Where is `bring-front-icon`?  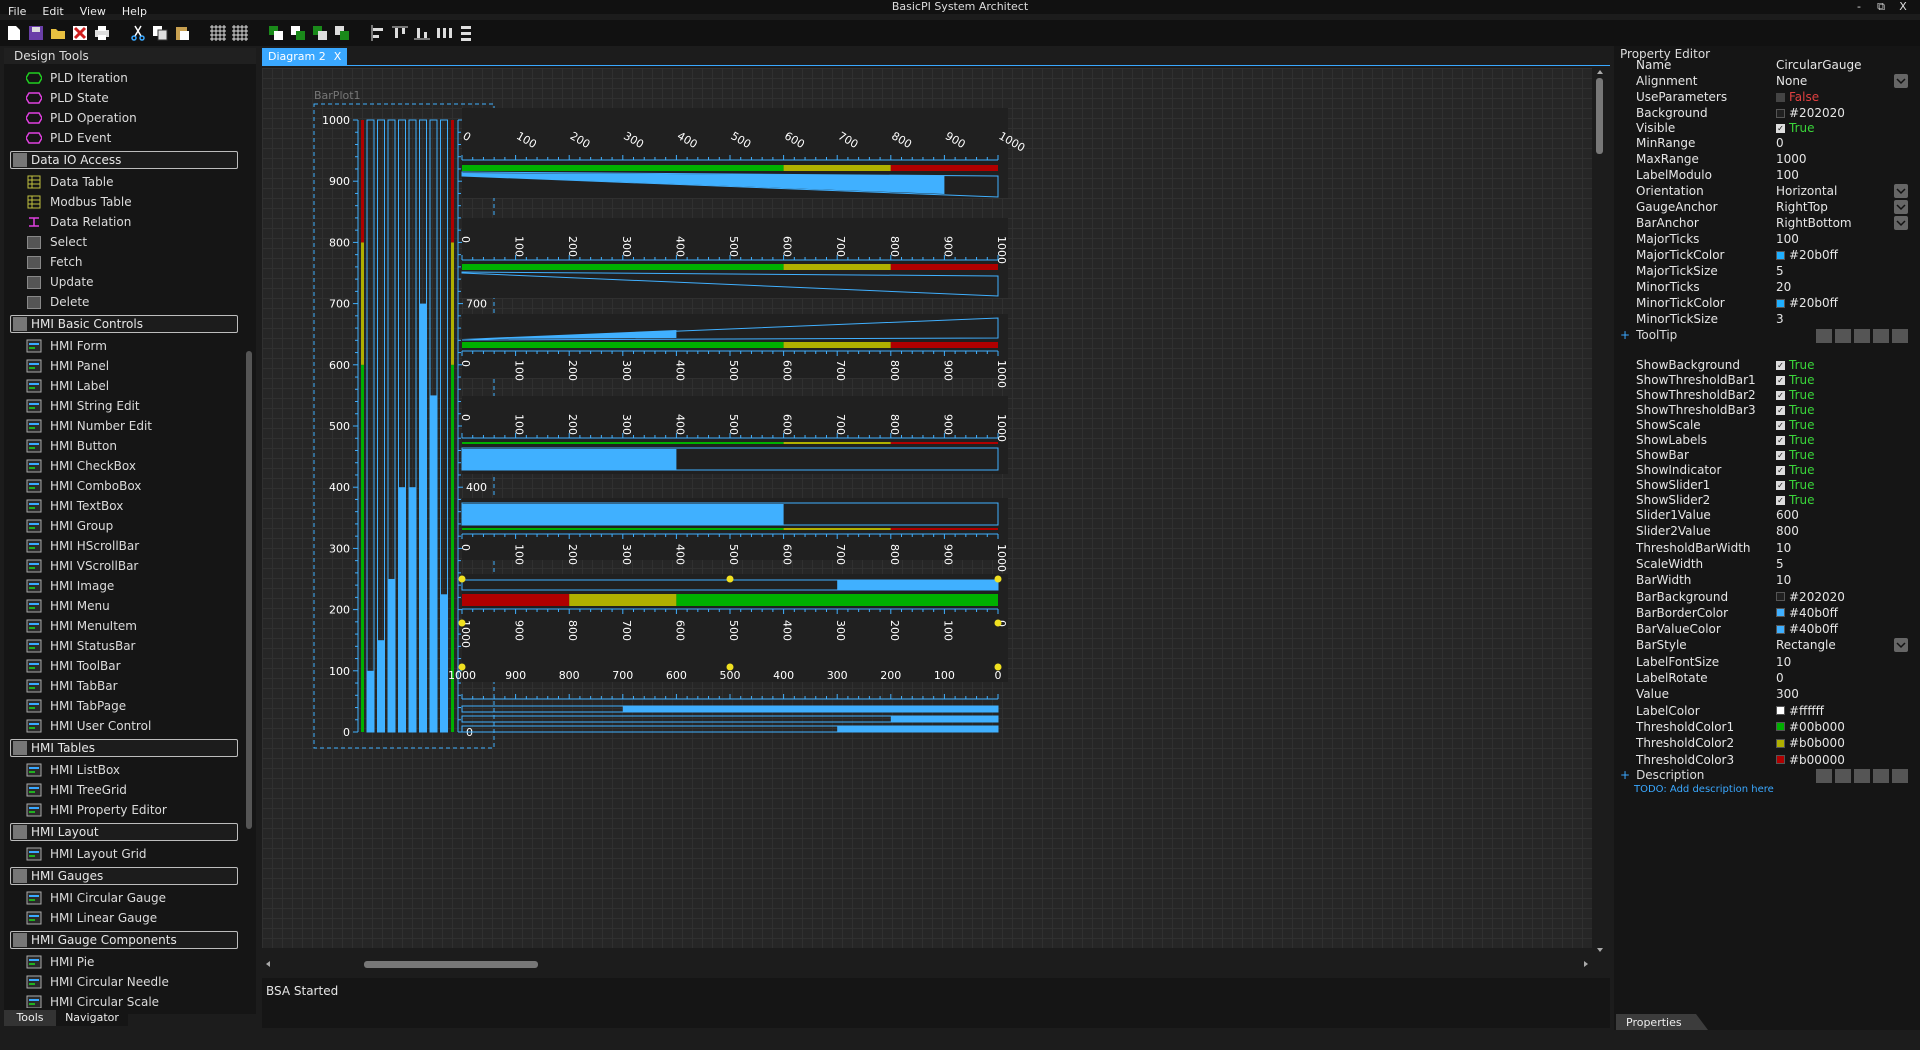 bring-front-icon is located at coordinates (276, 33).